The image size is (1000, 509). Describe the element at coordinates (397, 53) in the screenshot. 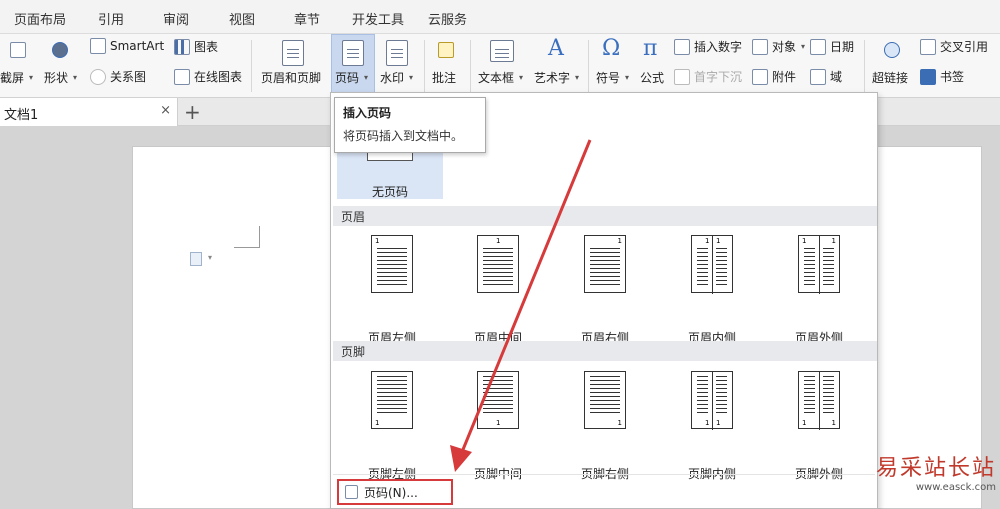

I see `watermark-icon` at that location.